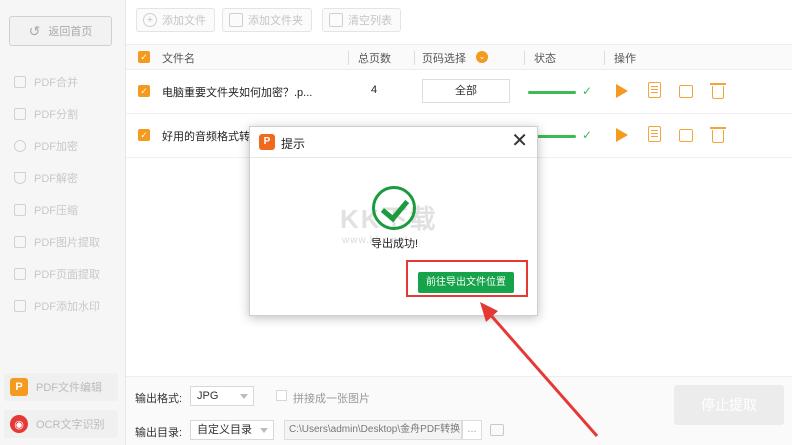 The width and height of the screenshot is (792, 445). What do you see at coordinates (539, 369) in the screenshot?
I see `annotation-arrow` at bounding box center [539, 369].